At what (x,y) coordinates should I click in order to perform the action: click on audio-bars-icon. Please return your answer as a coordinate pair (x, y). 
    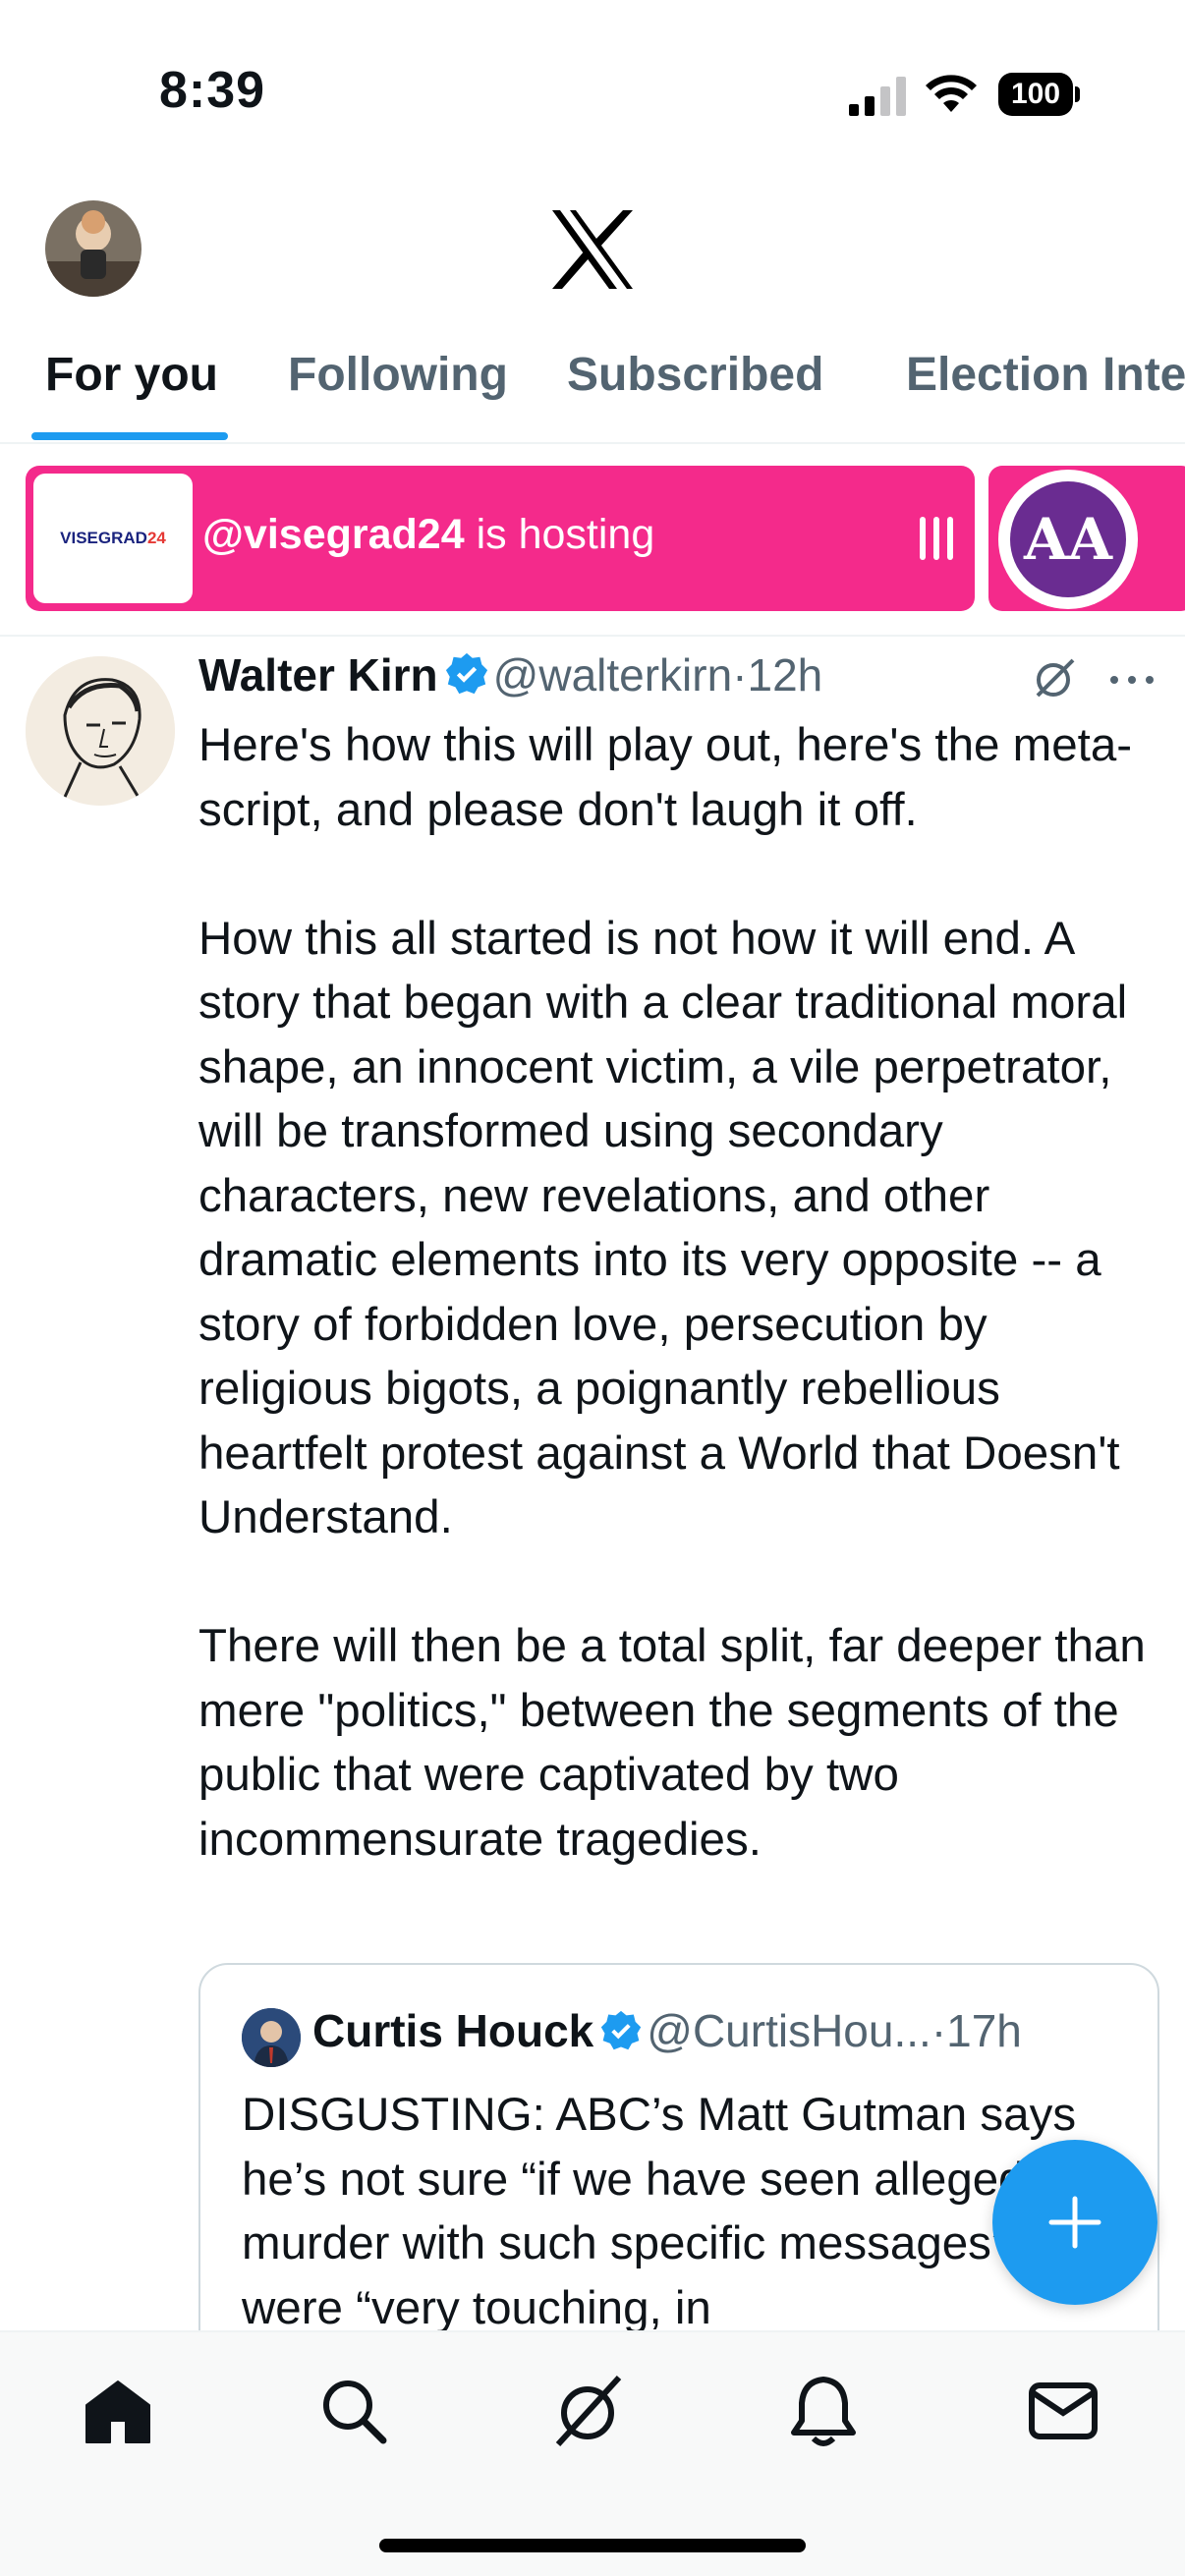
    Looking at the image, I should click on (938, 538).